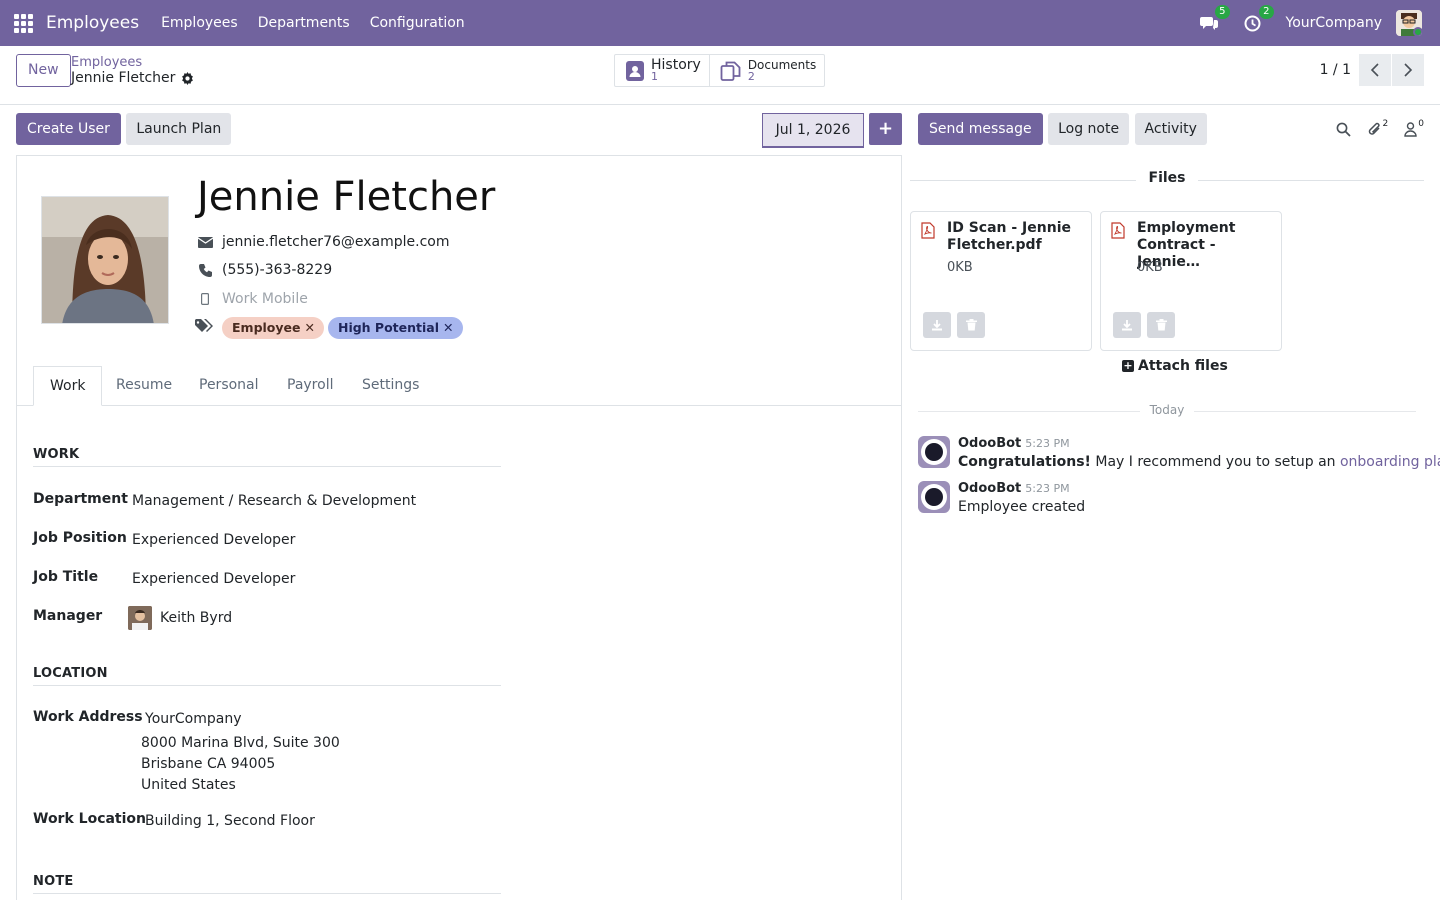 This screenshot has height=900, width=1440. I want to click on department-label: Department, so click(80, 499).